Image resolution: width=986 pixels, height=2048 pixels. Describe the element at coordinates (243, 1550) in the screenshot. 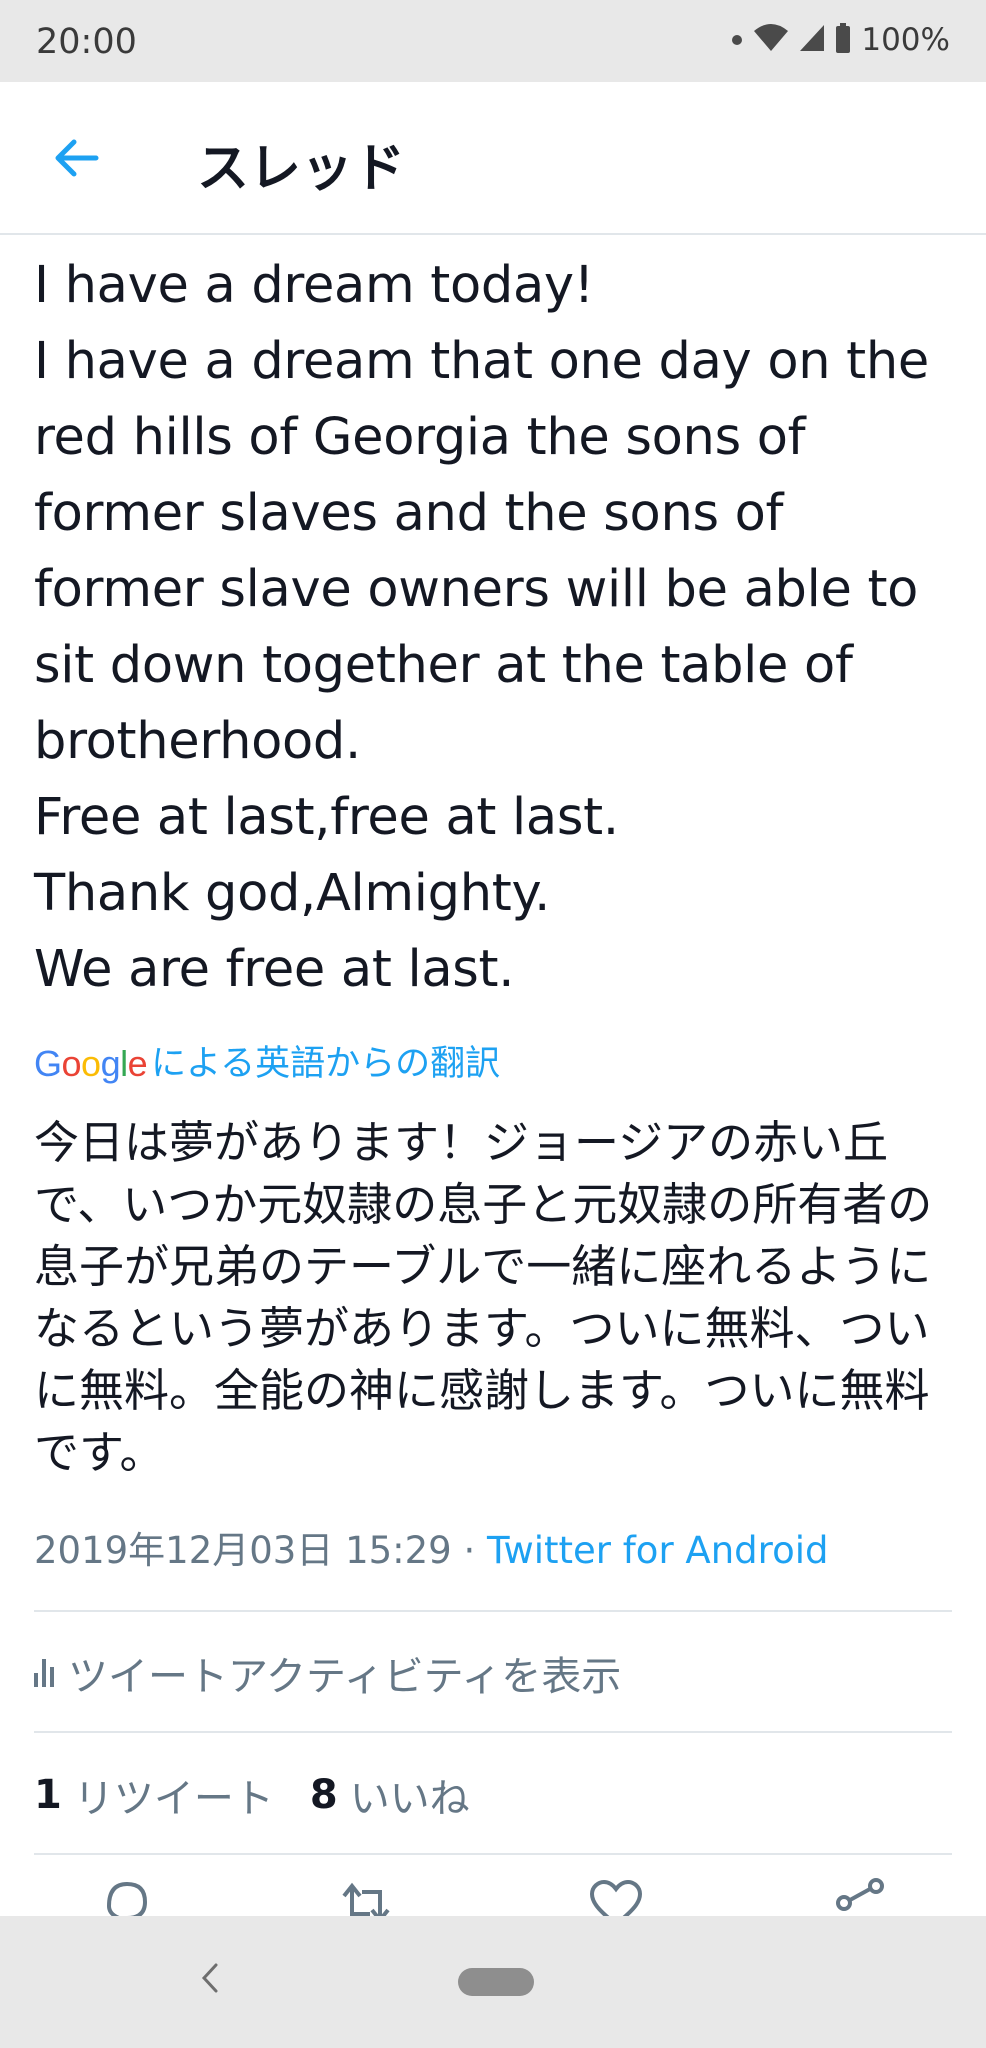

I see `tweet-timestamp: 2019年12月03日 15:29` at that location.